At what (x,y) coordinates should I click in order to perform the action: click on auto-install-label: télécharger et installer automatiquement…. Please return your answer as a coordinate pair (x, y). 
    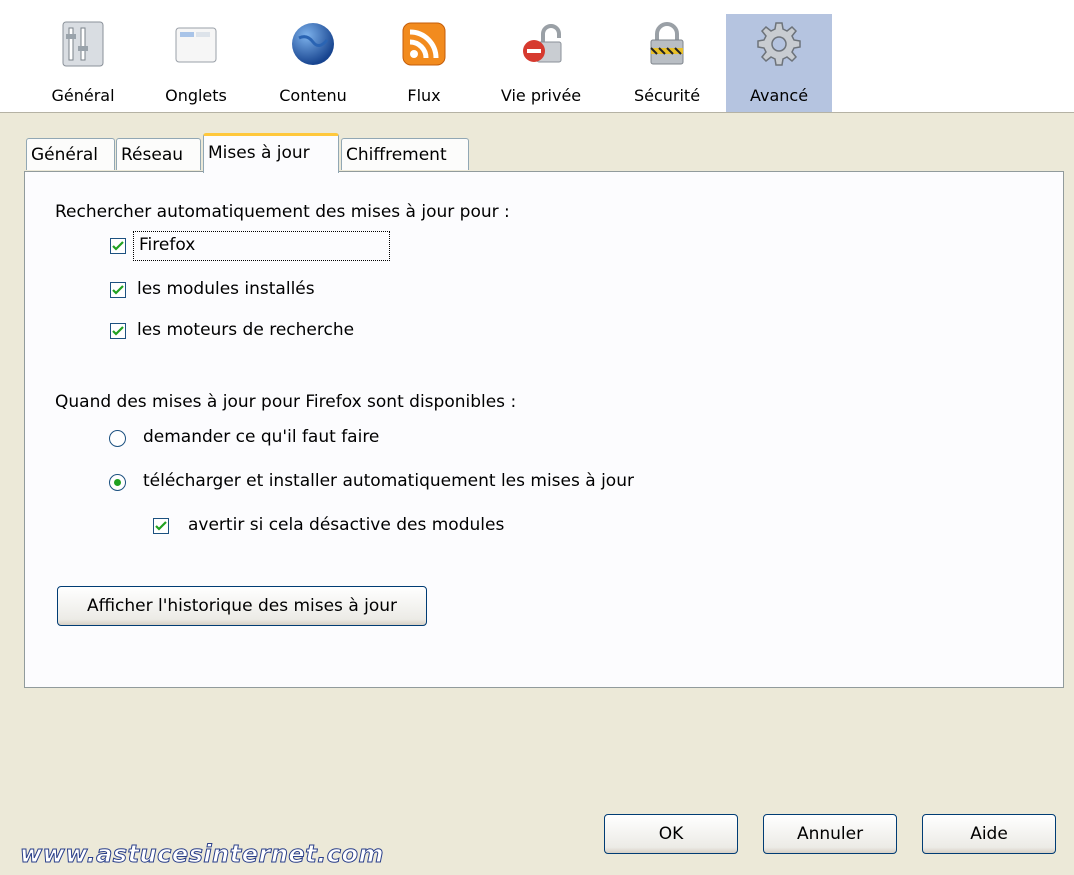
    Looking at the image, I should click on (388, 481).